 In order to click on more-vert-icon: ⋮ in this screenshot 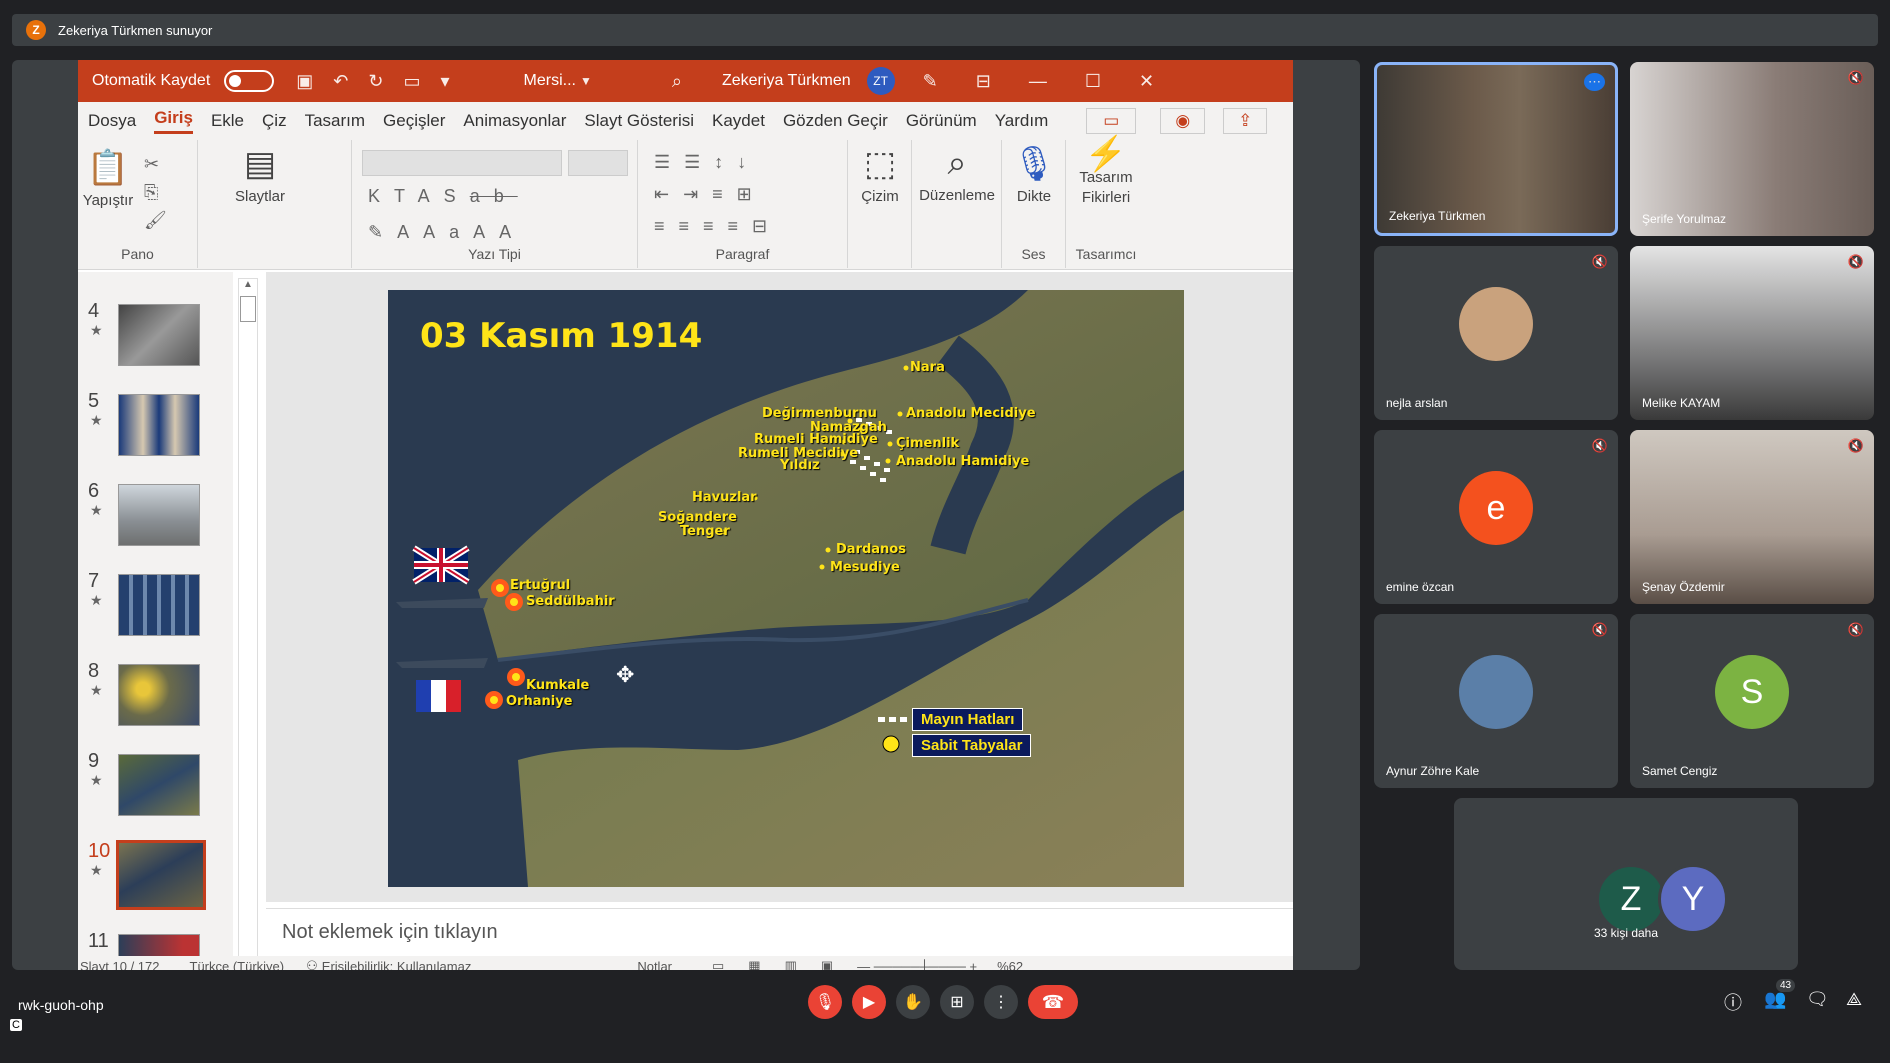, I will do `click(1001, 1002)`.